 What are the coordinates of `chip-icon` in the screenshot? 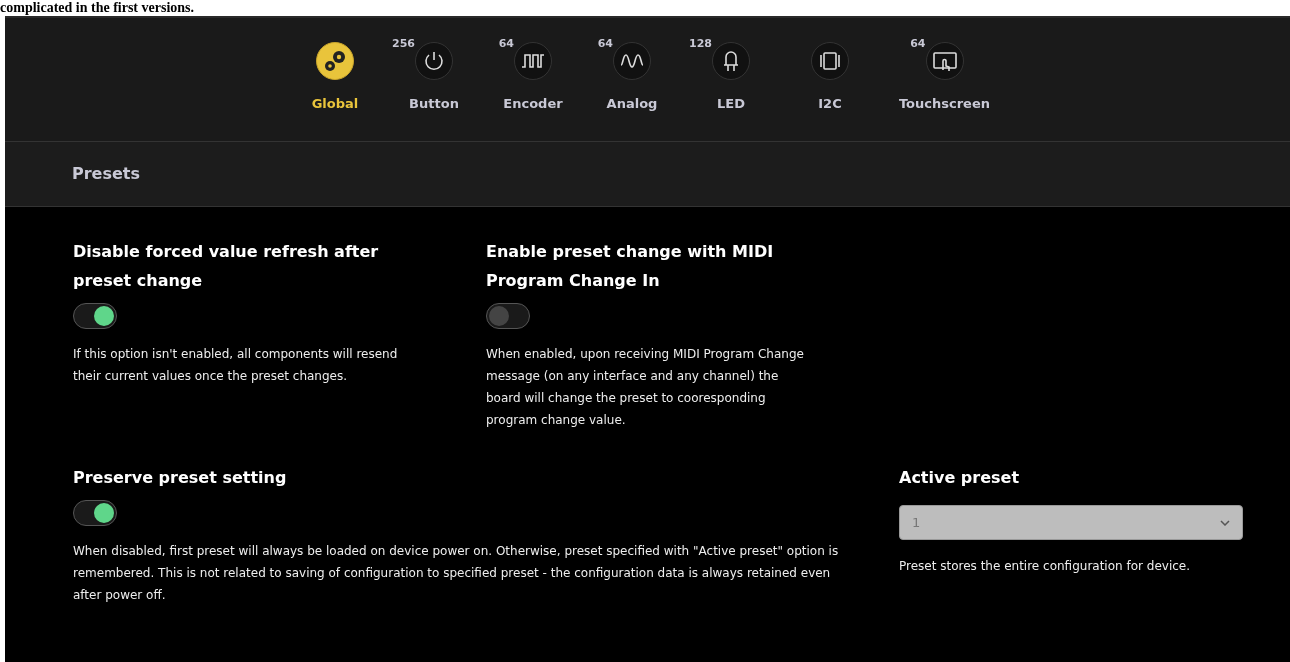 It's located at (830, 61).